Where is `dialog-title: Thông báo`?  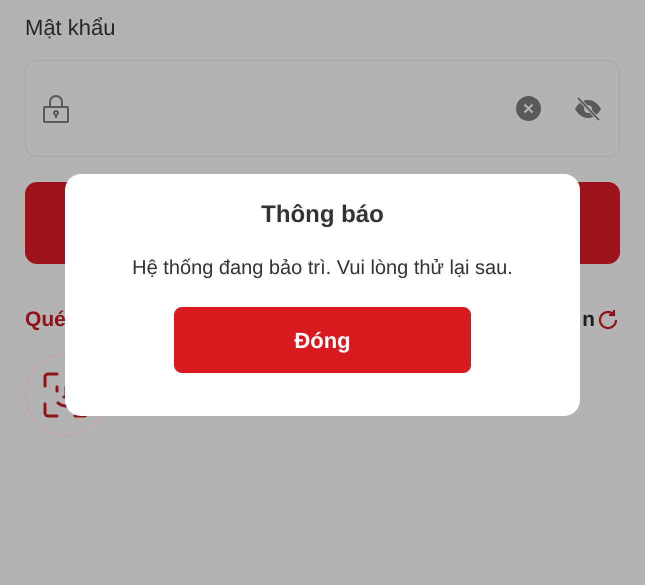 dialog-title: Thông báo is located at coordinates (322, 215).